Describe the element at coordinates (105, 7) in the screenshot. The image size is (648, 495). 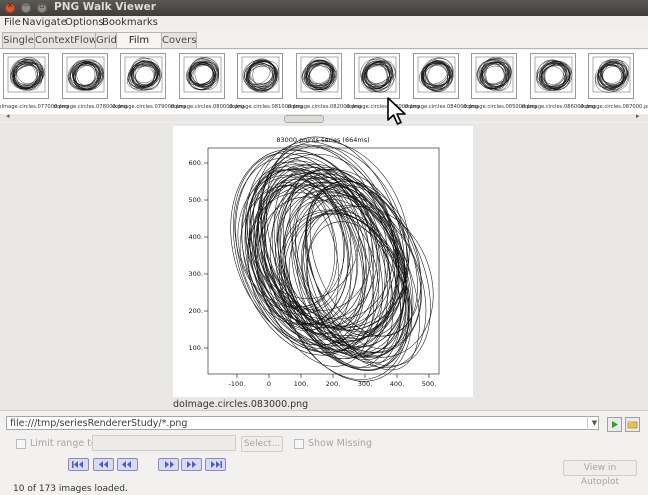
I see `window-title: PNG Walk Viewer` at that location.